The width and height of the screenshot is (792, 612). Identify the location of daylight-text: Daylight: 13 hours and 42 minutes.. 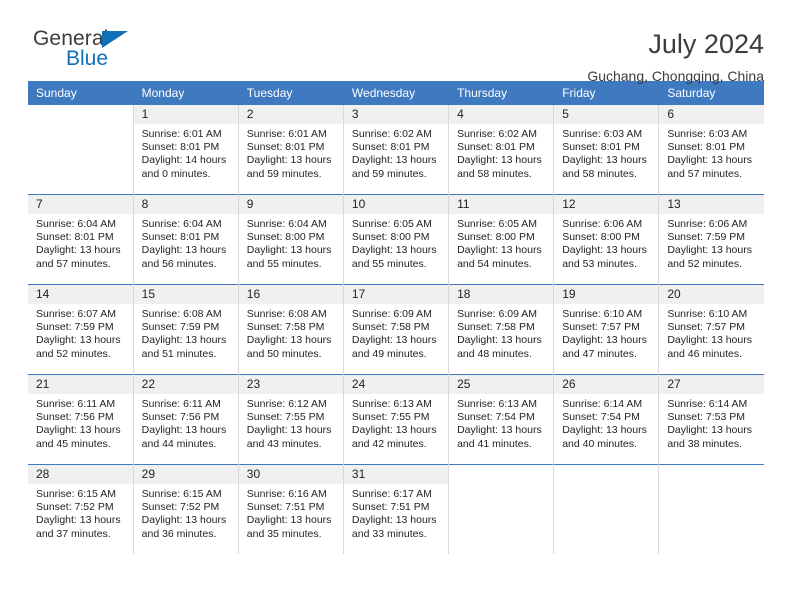
(394, 437).